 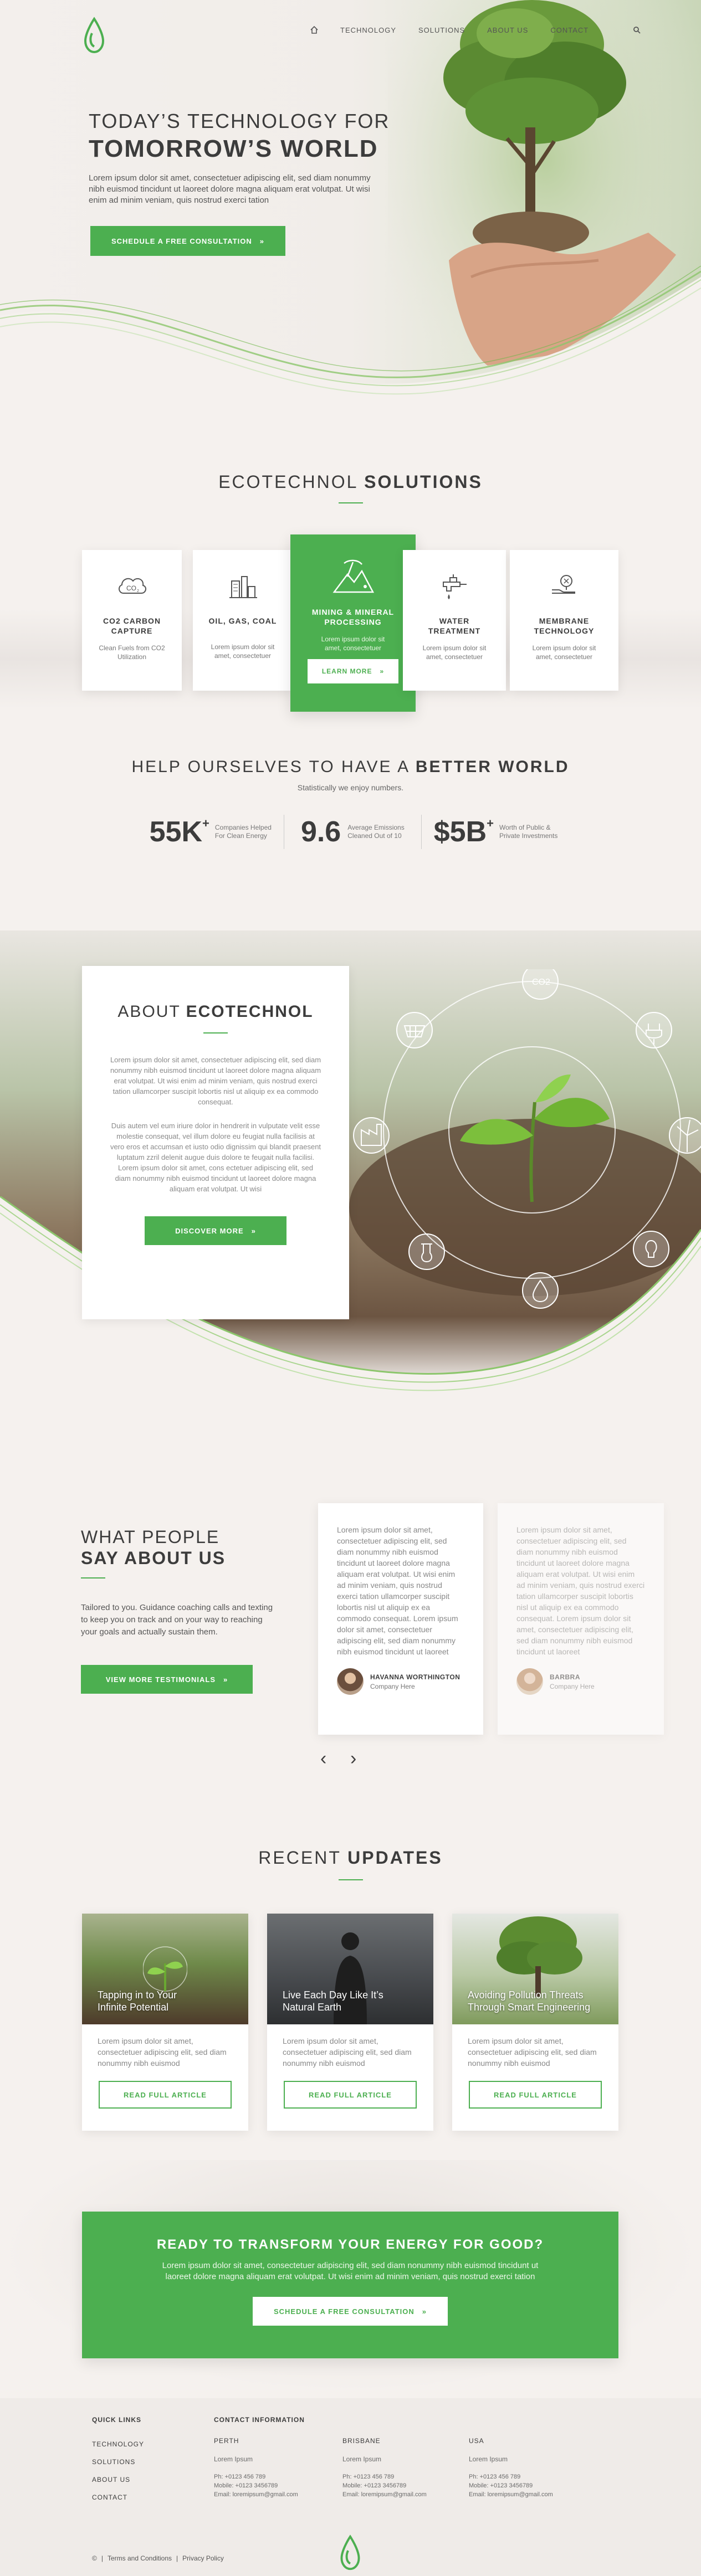 I want to click on update-title-2: Infinite Potential, so click(x=133, y=2007).